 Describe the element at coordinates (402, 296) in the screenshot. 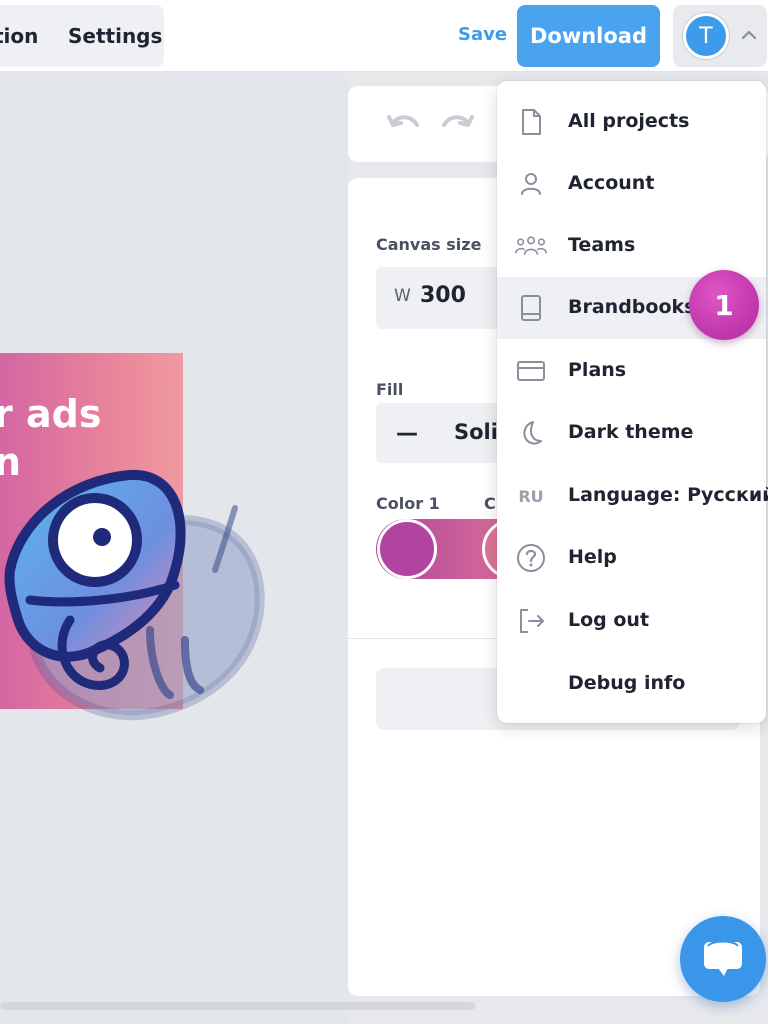

I see `width-prefix: W` at that location.